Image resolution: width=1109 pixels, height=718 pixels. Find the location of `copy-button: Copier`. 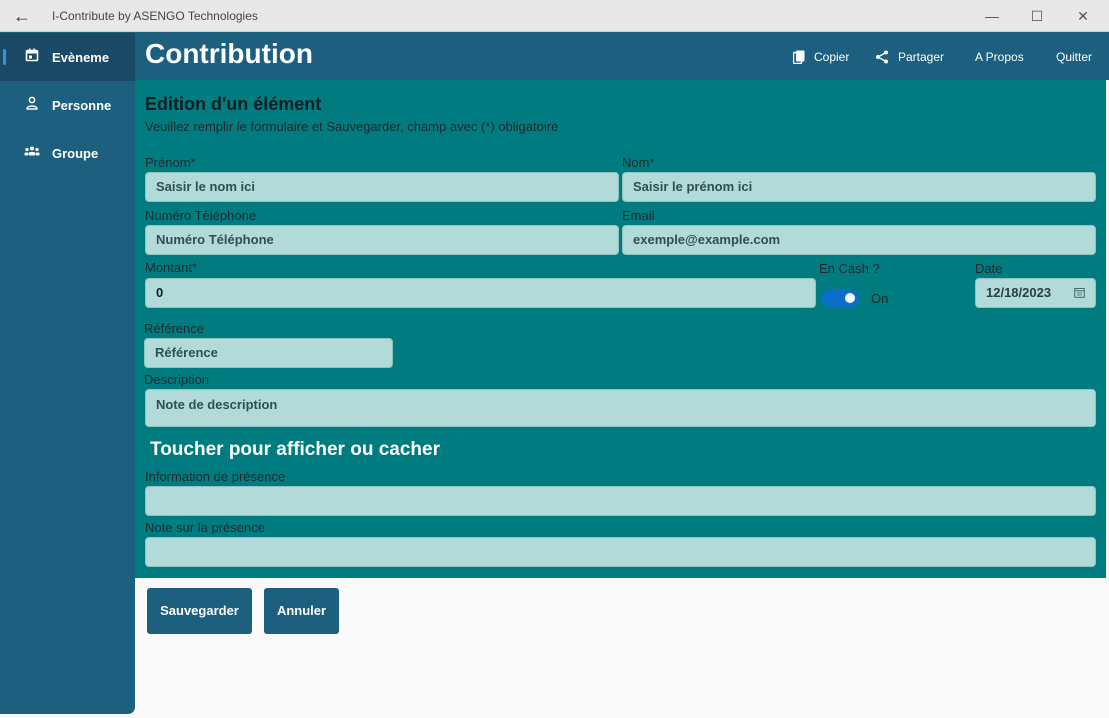

copy-button: Copier is located at coordinates (821, 57).